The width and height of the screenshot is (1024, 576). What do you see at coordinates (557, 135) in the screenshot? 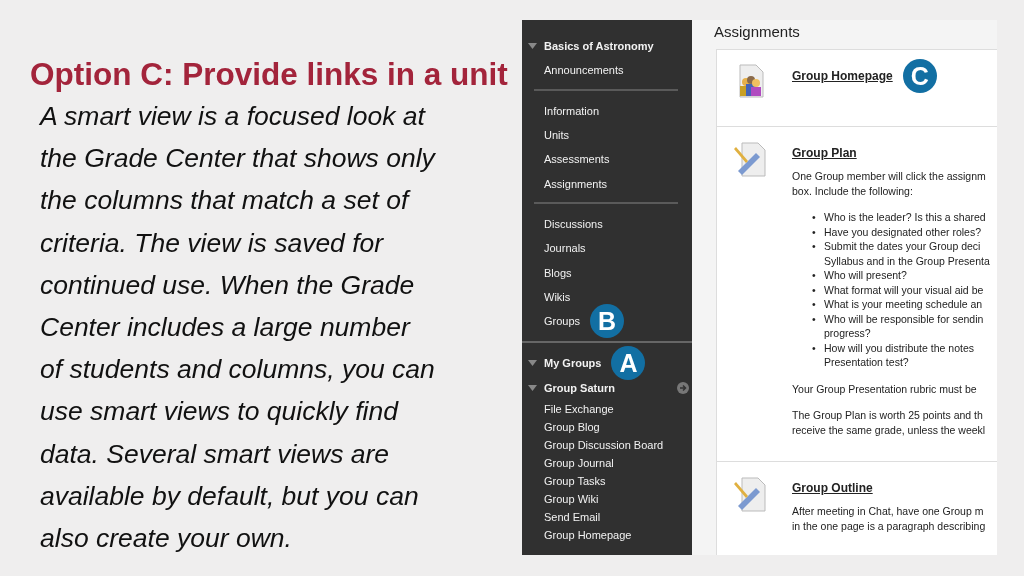
I see `sidebar-item: Units` at bounding box center [557, 135].